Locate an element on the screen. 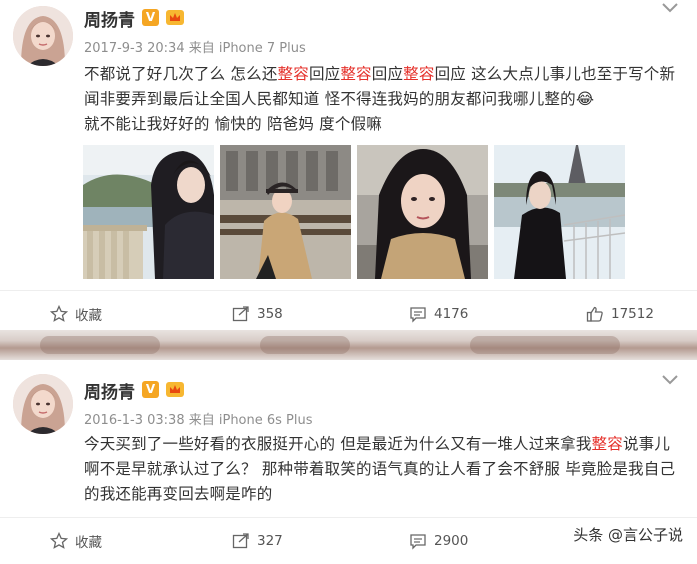  comment-count: 2900 is located at coordinates (451, 541).